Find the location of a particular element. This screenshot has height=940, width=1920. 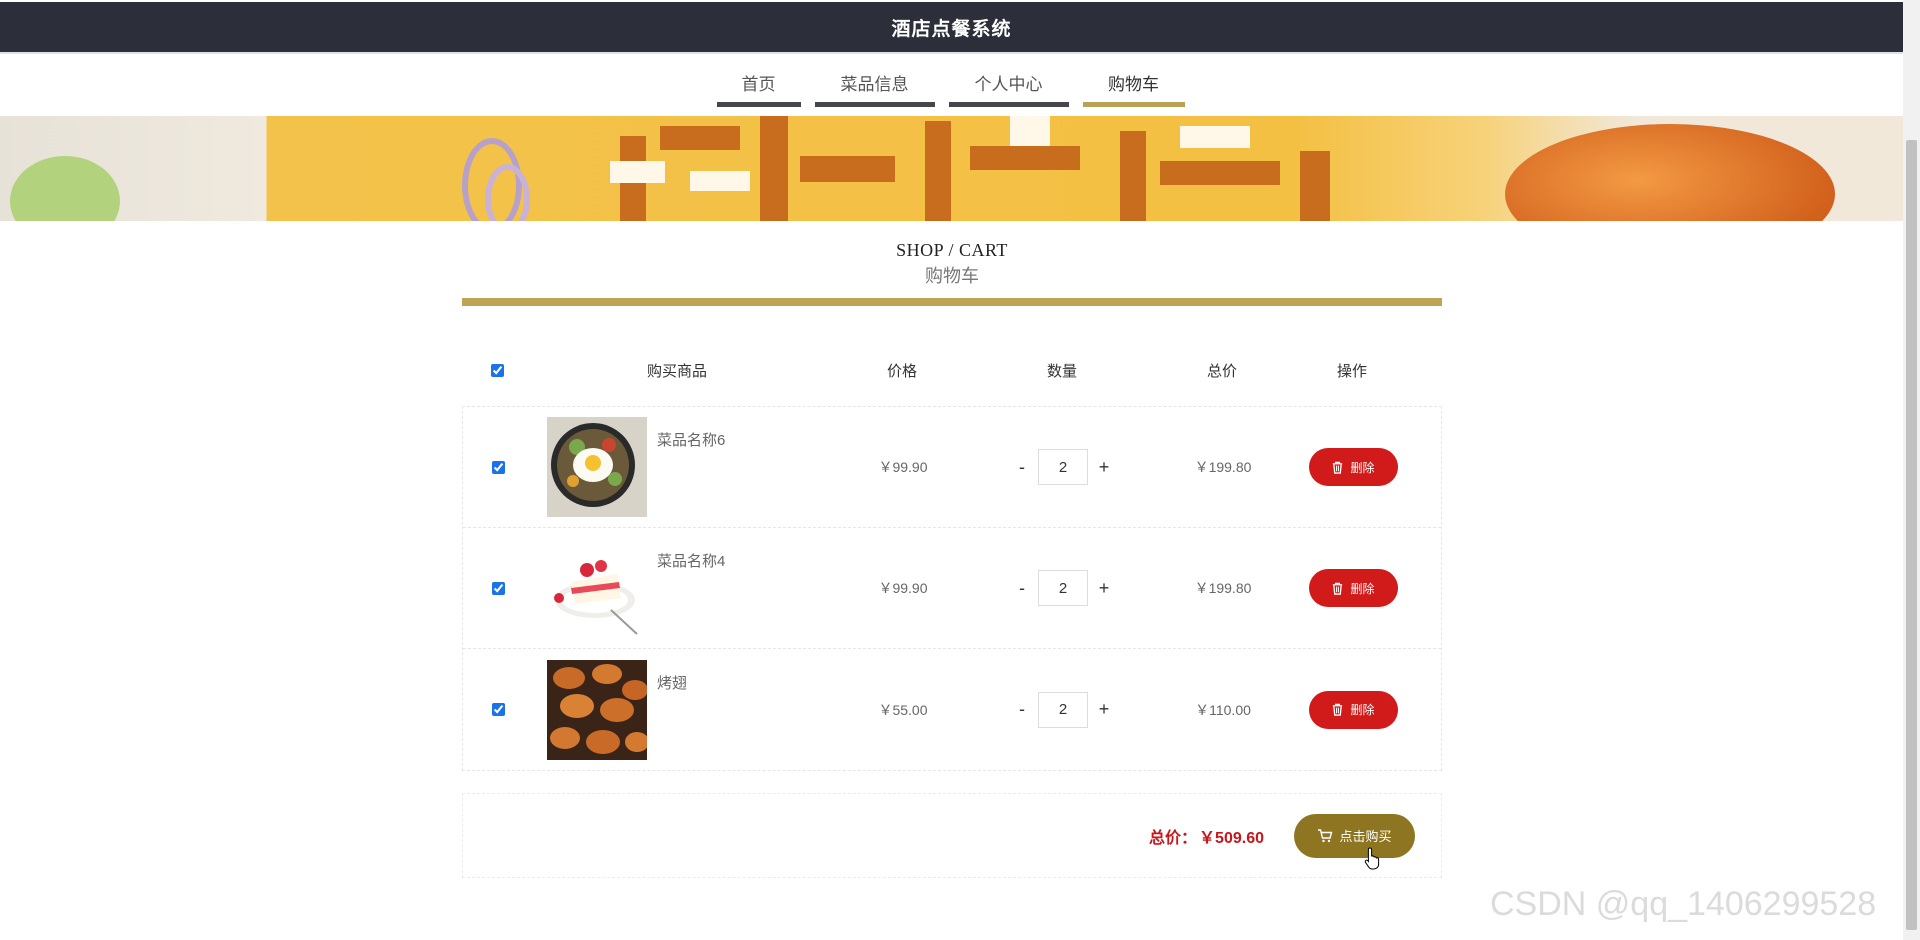

select-all-cell is located at coordinates (497, 370).